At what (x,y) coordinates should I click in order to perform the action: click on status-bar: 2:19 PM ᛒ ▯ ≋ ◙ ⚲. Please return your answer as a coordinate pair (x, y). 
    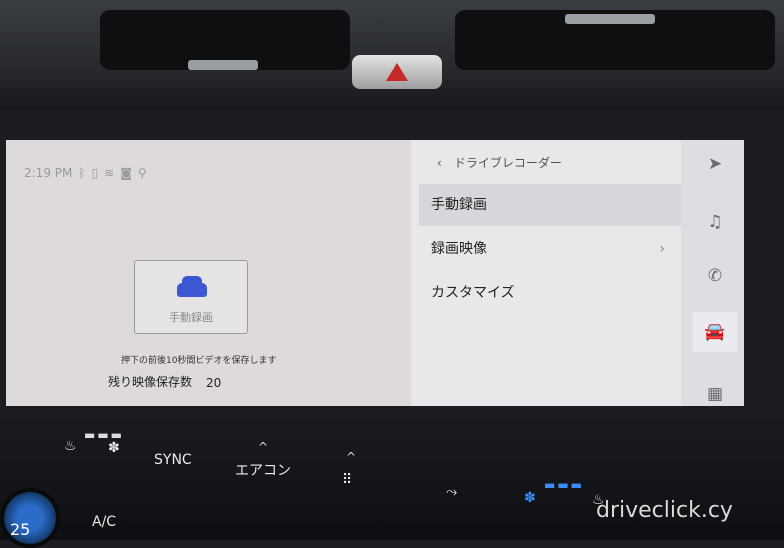
    Looking at the image, I should click on (85, 173).